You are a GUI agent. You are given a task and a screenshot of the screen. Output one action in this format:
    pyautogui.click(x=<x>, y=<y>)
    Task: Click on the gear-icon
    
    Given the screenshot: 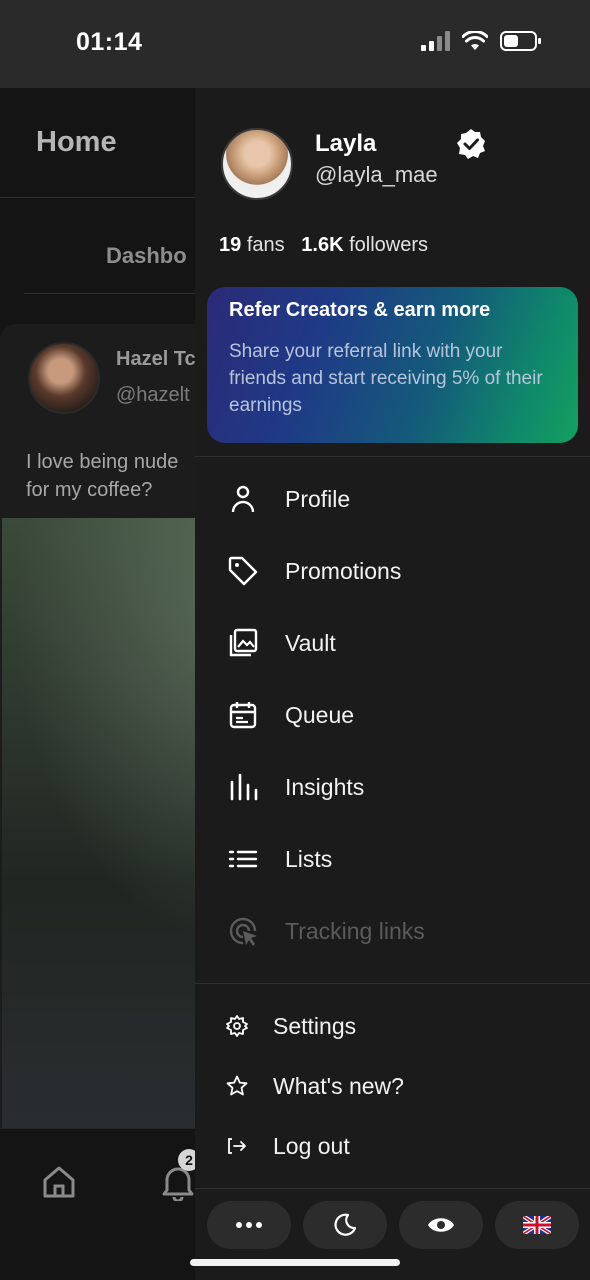 What is the action you would take?
    pyautogui.click(x=237, y=1026)
    